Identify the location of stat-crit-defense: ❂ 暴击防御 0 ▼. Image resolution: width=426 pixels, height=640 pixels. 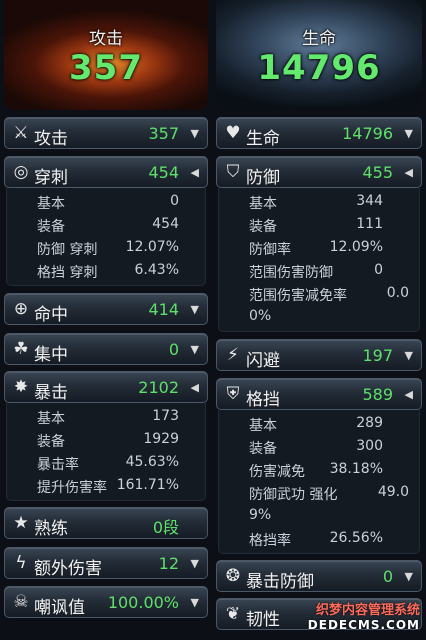
(319, 576).